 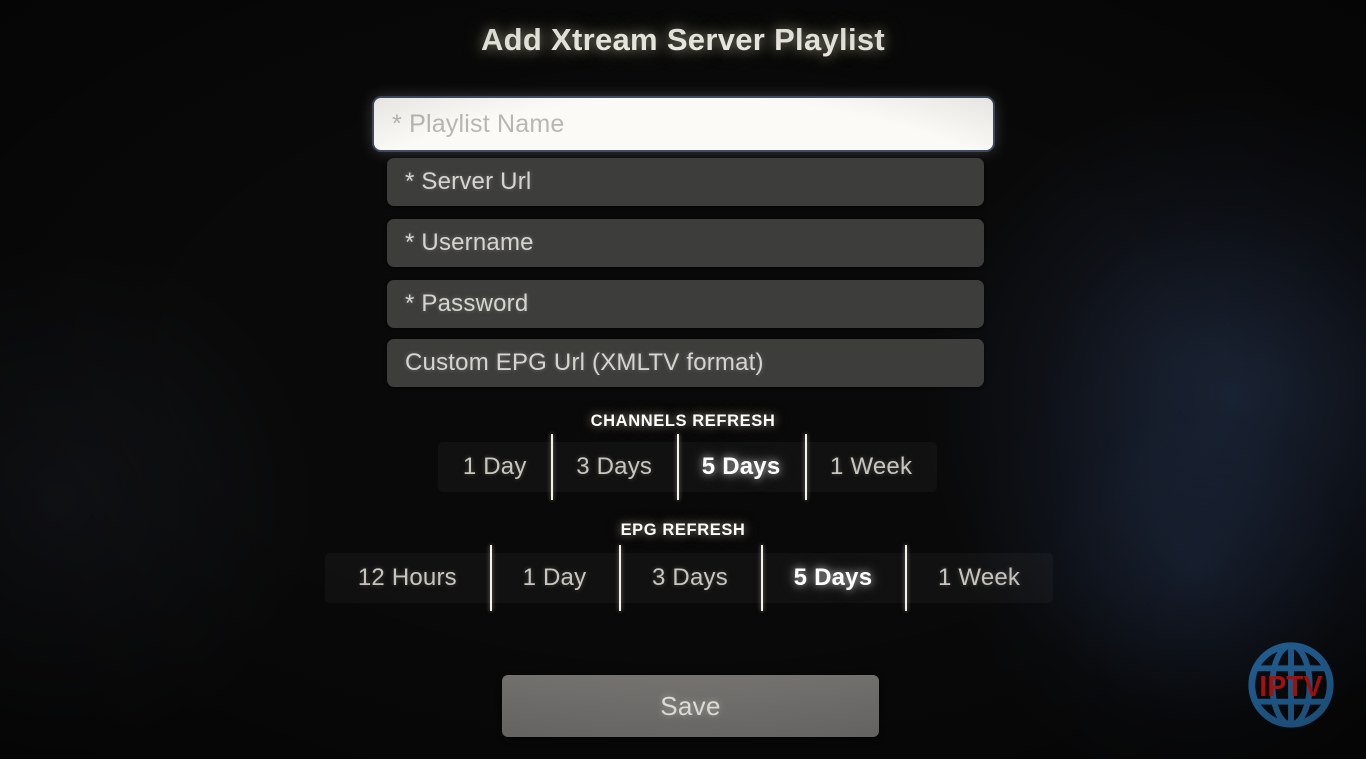 I want to click on custom-epg-url-input: Custom EPG Url (XMLTV format), so click(x=685, y=363).